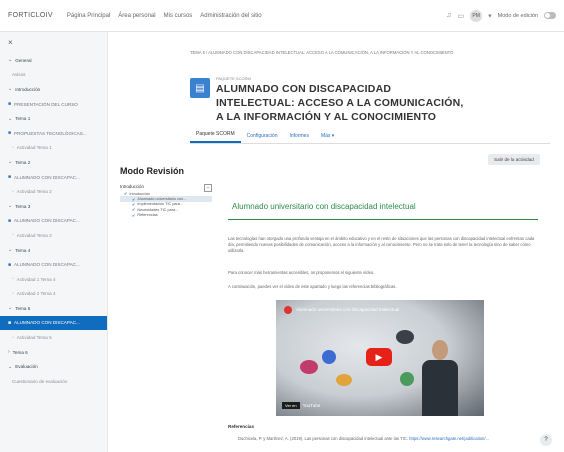  I want to click on sidebar-item-label: Evaluación, so click(26, 367).